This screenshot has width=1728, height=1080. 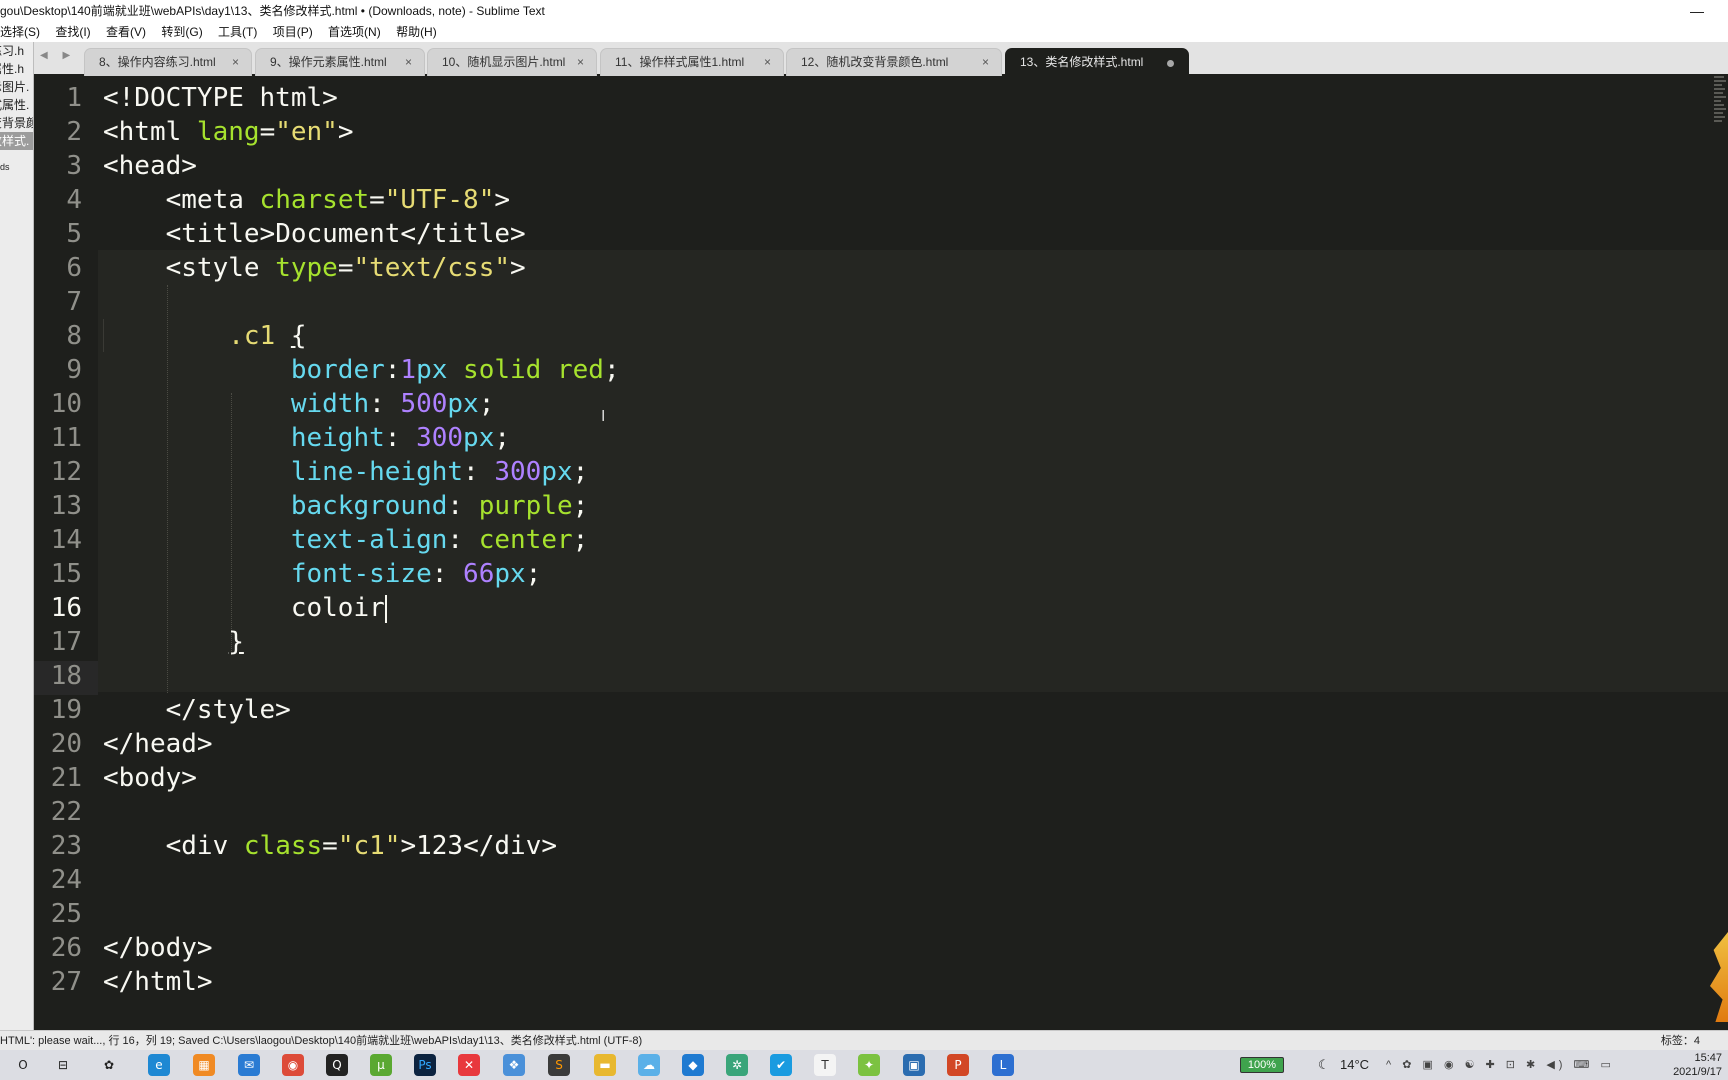 What do you see at coordinates (23, 1065) in the screenshot?
I see `start-icon: O` at bounding box center [23, 1065].